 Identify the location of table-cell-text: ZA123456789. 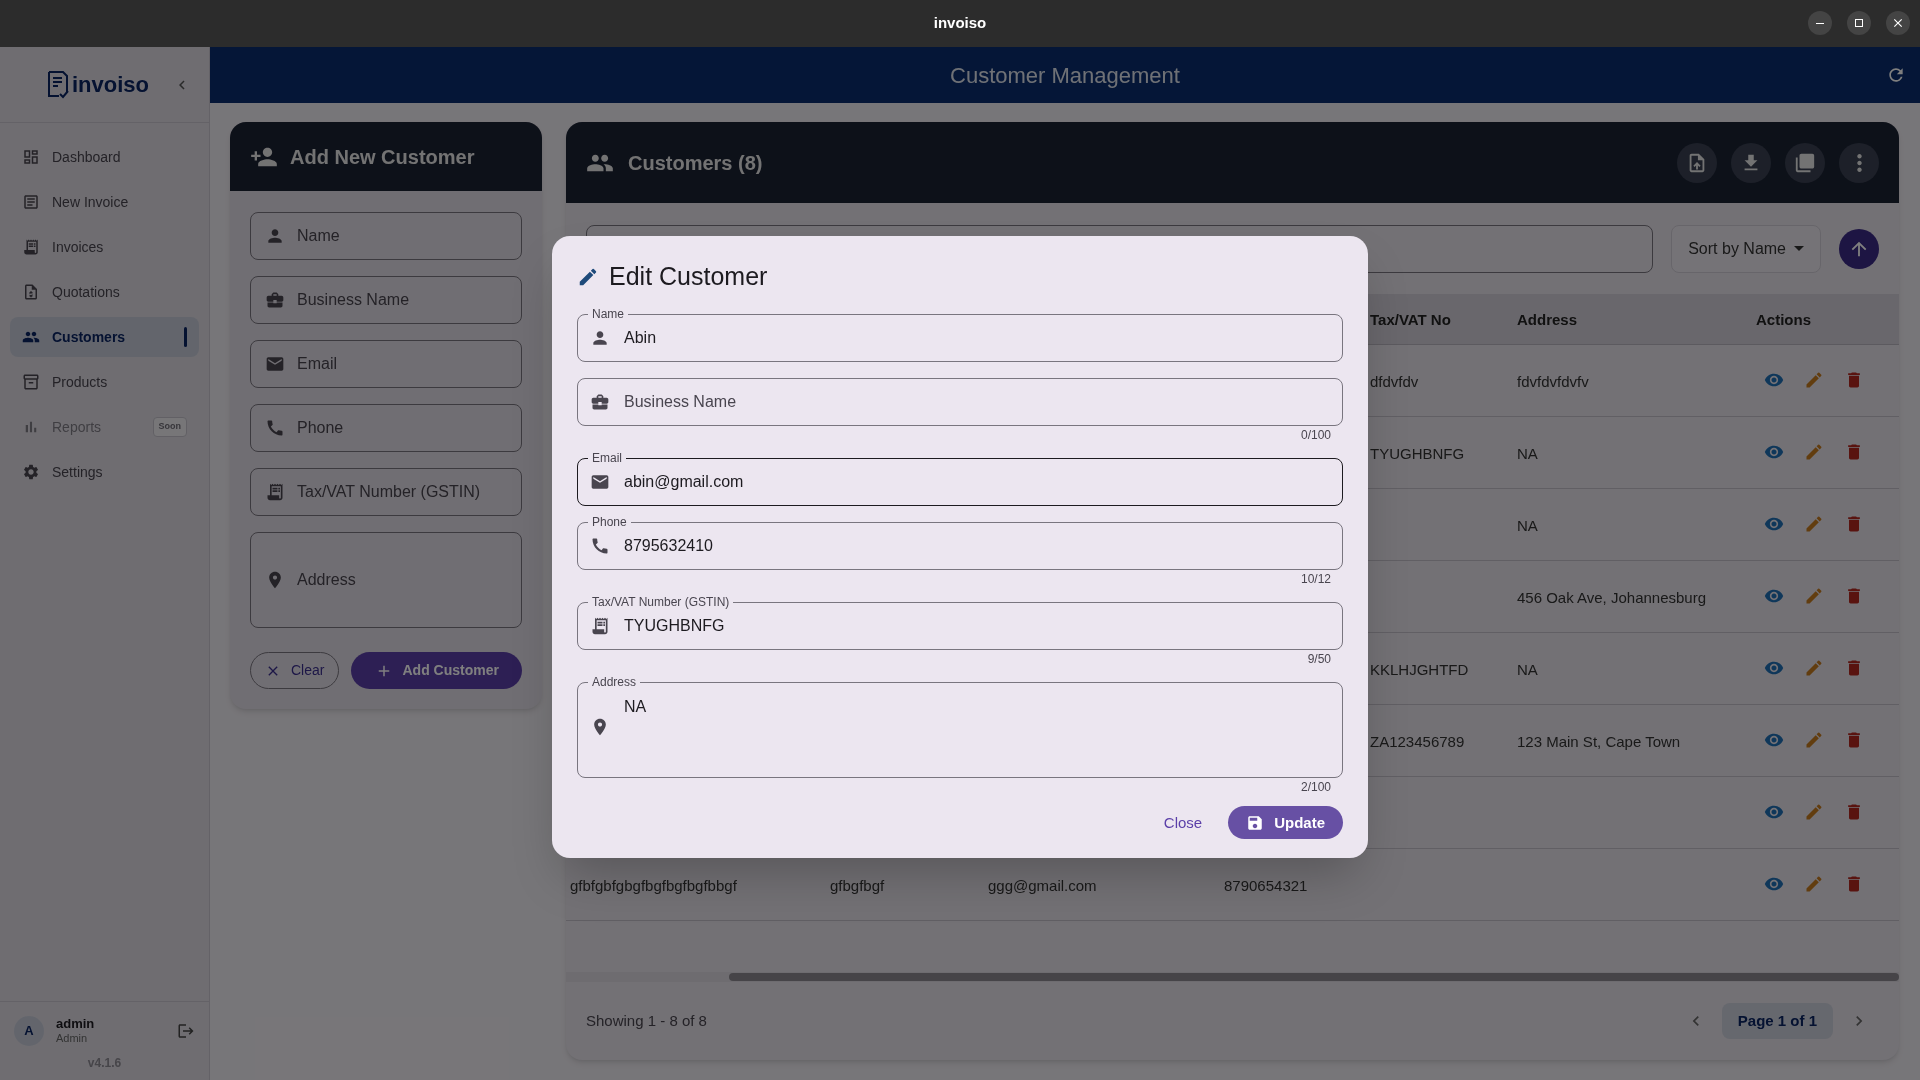
(1417, 742).